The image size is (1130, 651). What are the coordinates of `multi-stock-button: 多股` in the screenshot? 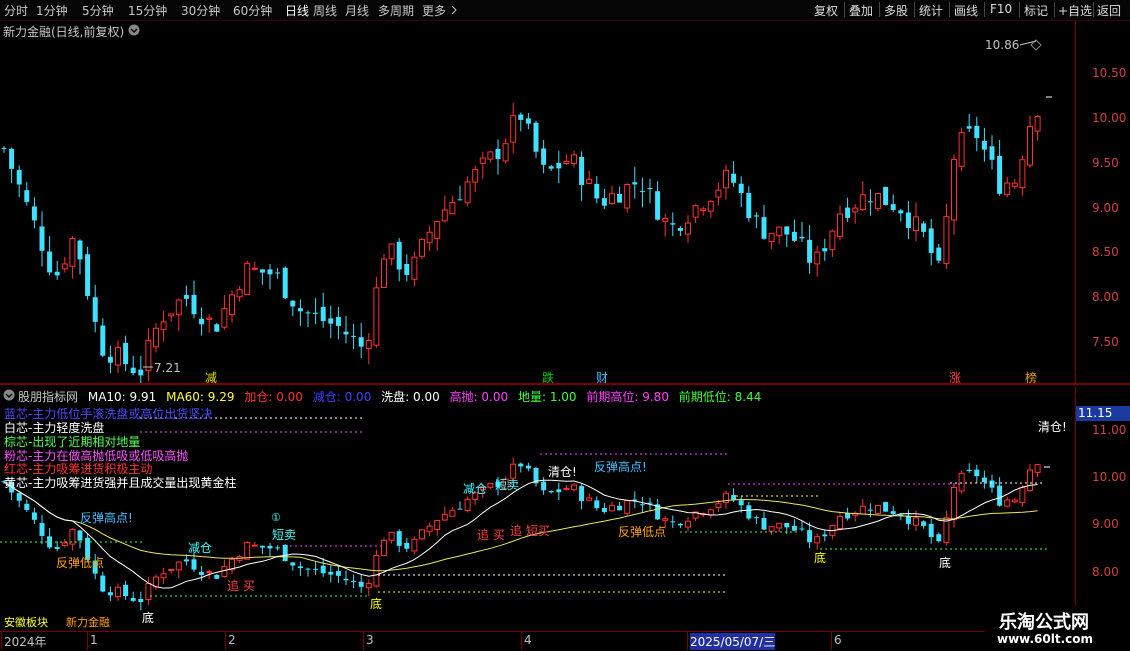 It's located at (896, 10).